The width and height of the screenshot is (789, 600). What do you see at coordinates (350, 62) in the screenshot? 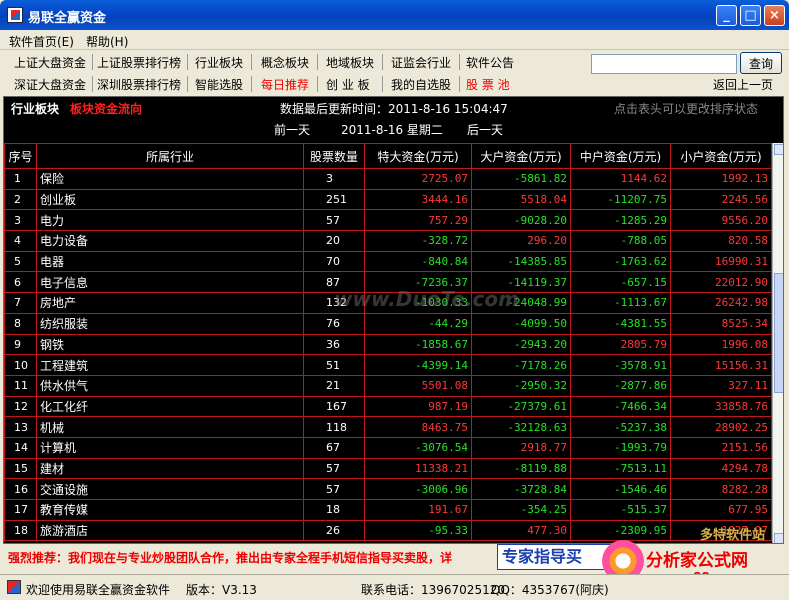
I see `nav-region-sector: 地域板块` at bounding box center [350, 62].